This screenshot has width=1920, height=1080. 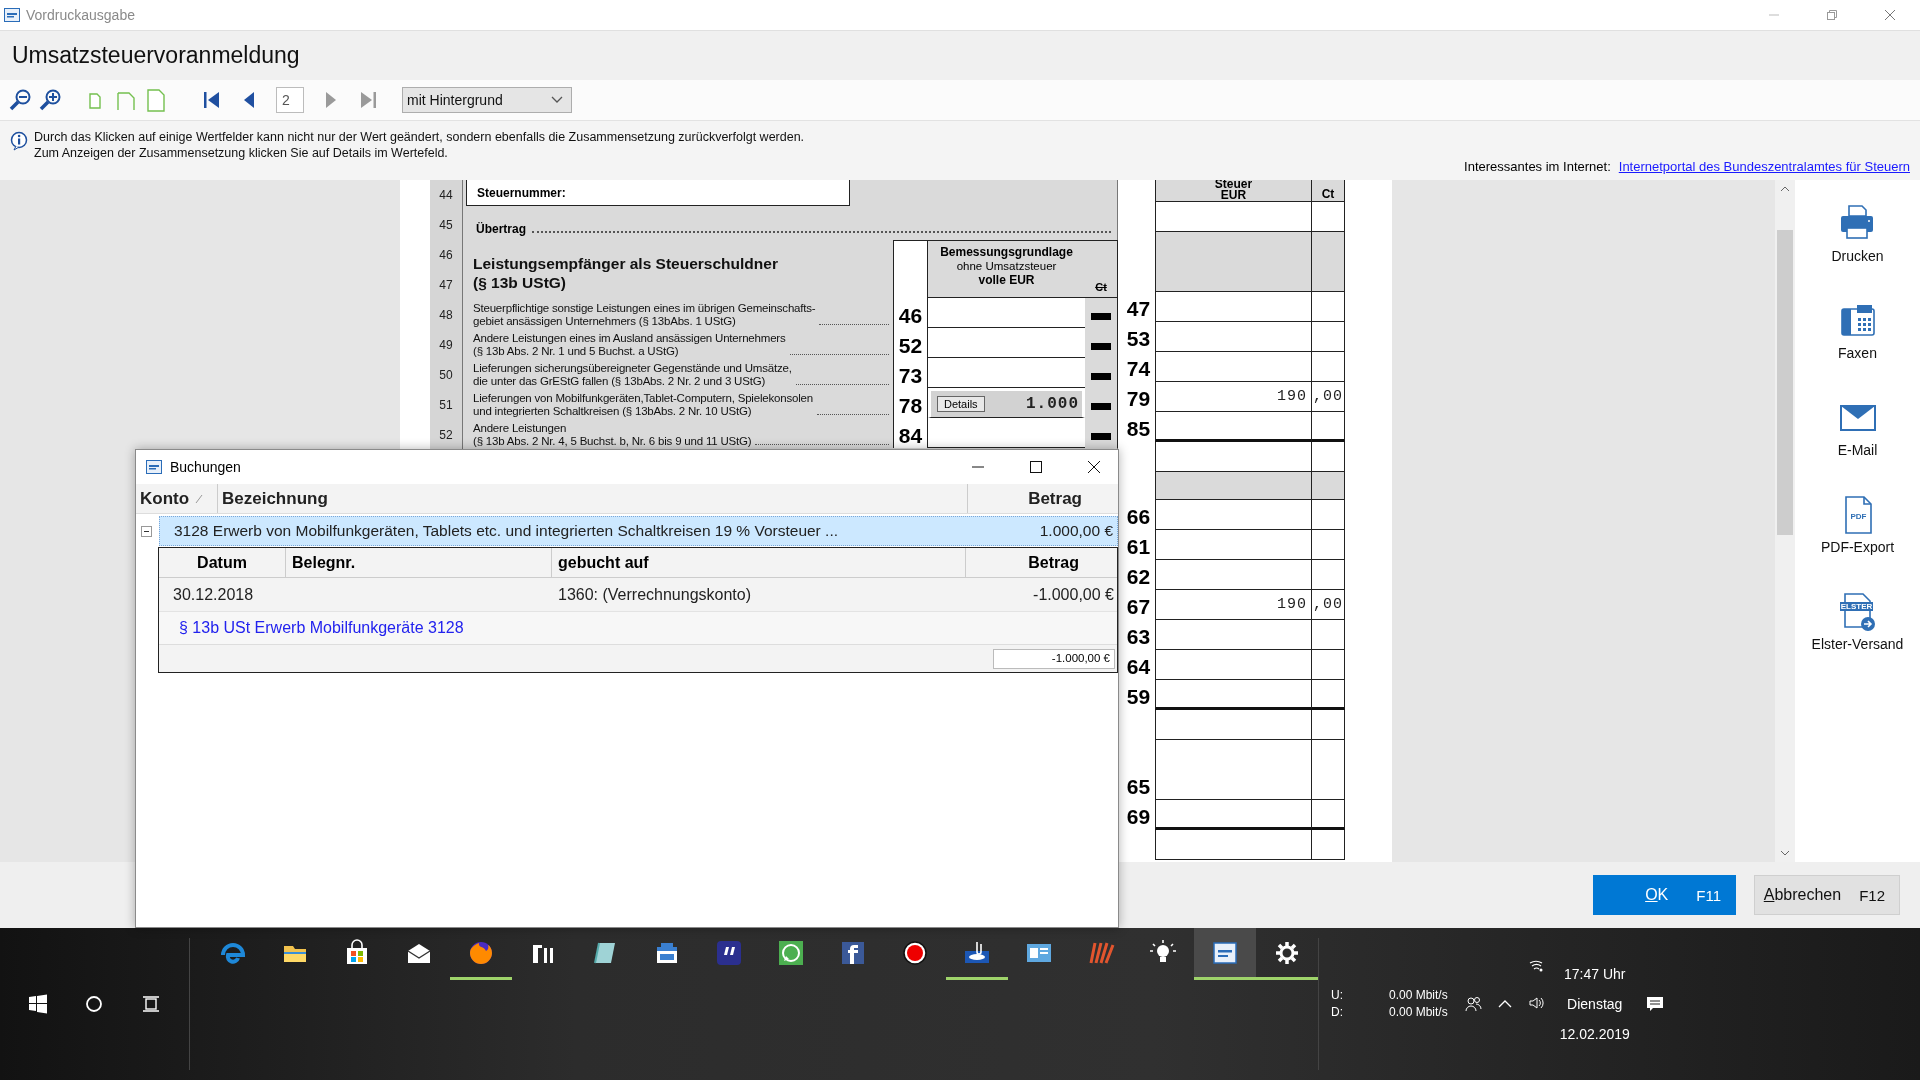 What do you see at coordinates (1504, 1004) in the screenshot?
I see `chevron-up-icon` at bounding box center [1504, 1004].